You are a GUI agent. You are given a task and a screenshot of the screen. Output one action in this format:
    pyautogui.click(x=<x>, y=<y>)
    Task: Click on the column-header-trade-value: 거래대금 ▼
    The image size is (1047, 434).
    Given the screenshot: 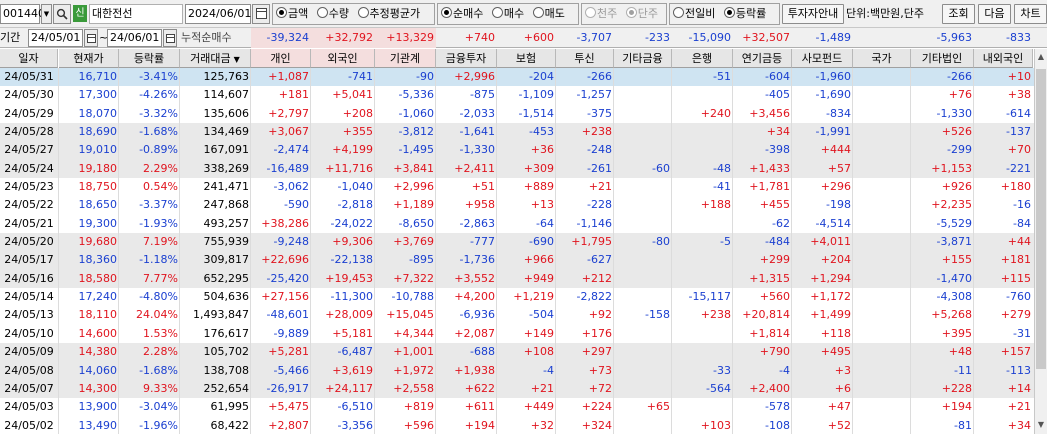 What is the action you would take?
    pyautogui.click(x=215, y=58)
    